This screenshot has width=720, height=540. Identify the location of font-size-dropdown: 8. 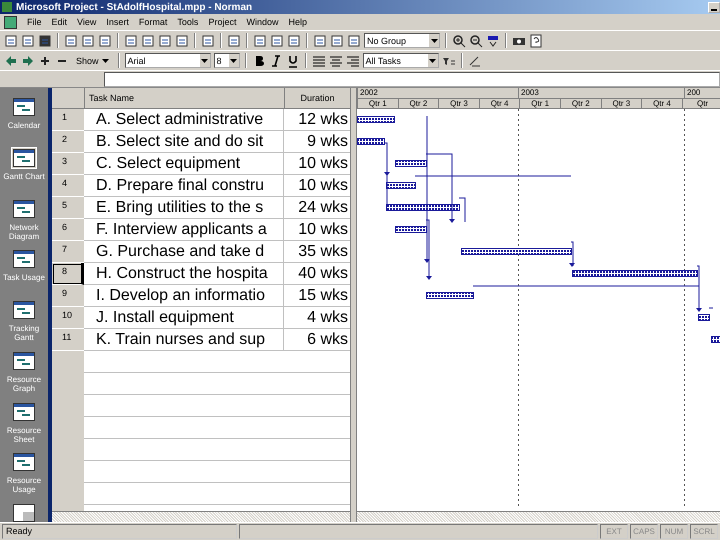
(227, 60).